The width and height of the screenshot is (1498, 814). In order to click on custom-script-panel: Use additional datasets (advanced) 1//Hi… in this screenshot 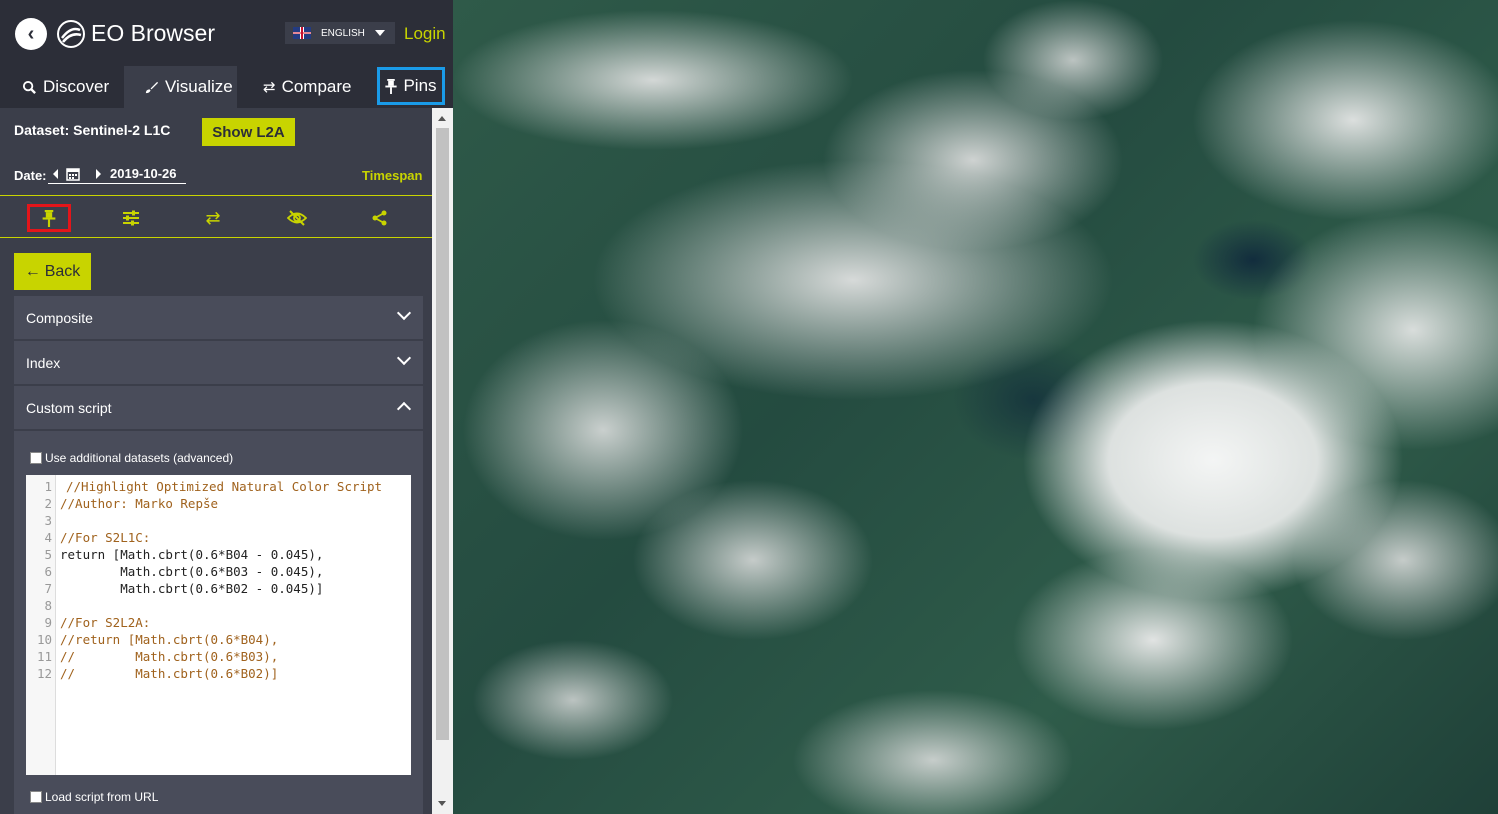, I will do `click(218, 622)`.